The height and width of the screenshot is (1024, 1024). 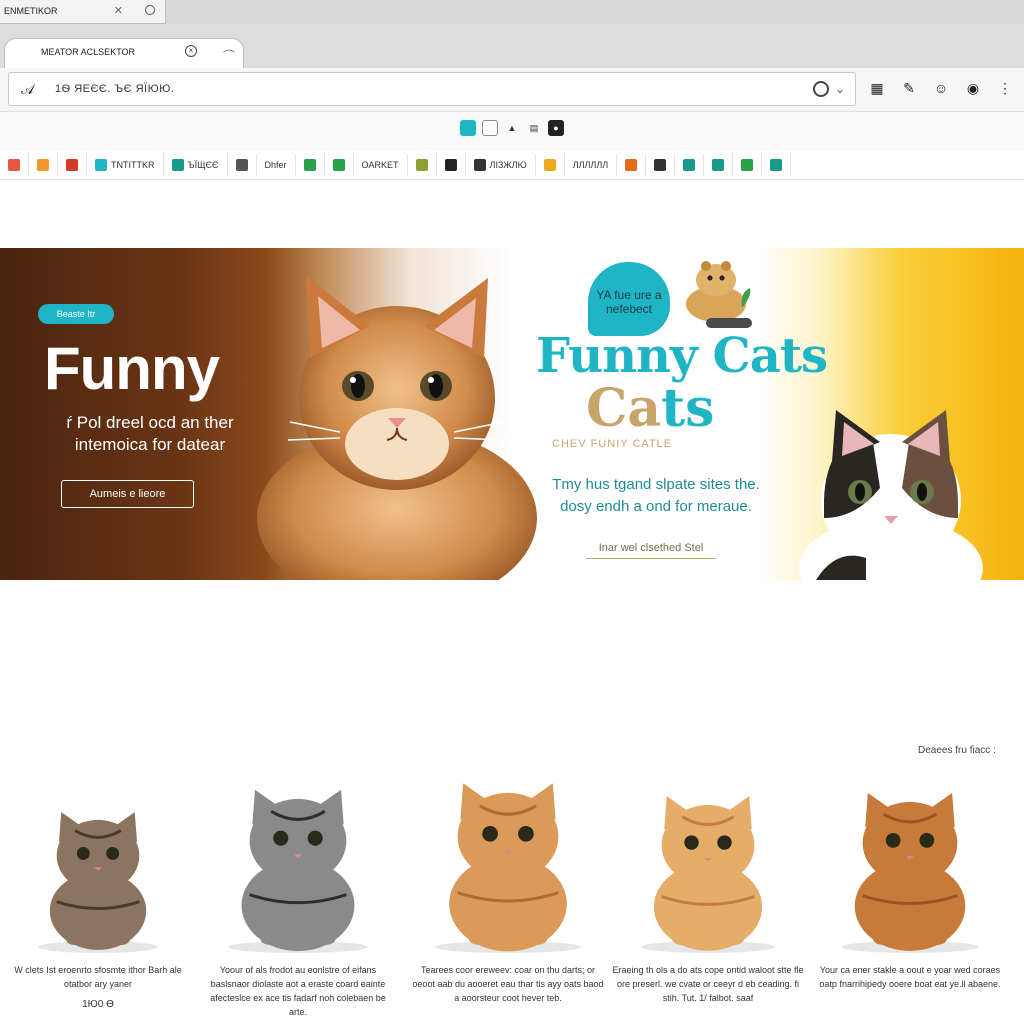 I want to click on account-icon: ◉, so click(x=973, y=88).